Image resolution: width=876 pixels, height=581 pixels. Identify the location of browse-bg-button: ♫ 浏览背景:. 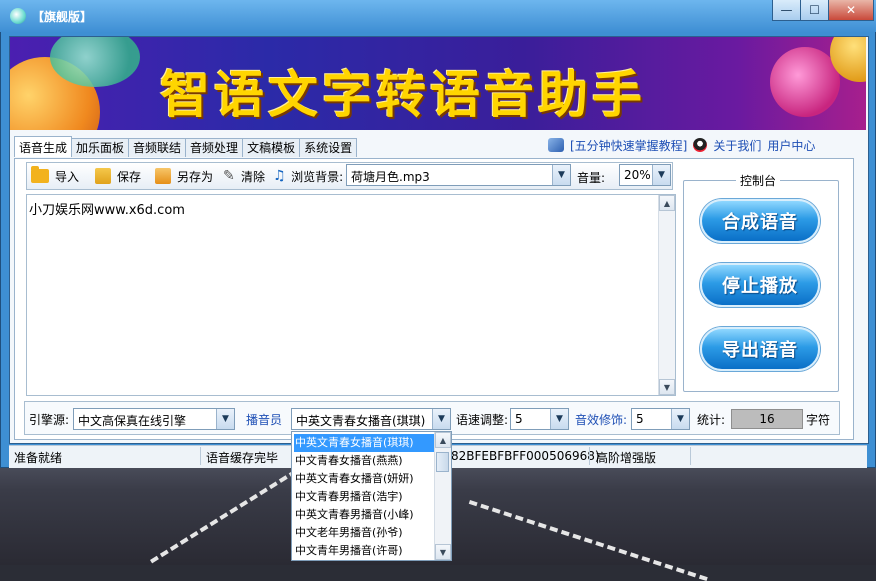
(308, 176).